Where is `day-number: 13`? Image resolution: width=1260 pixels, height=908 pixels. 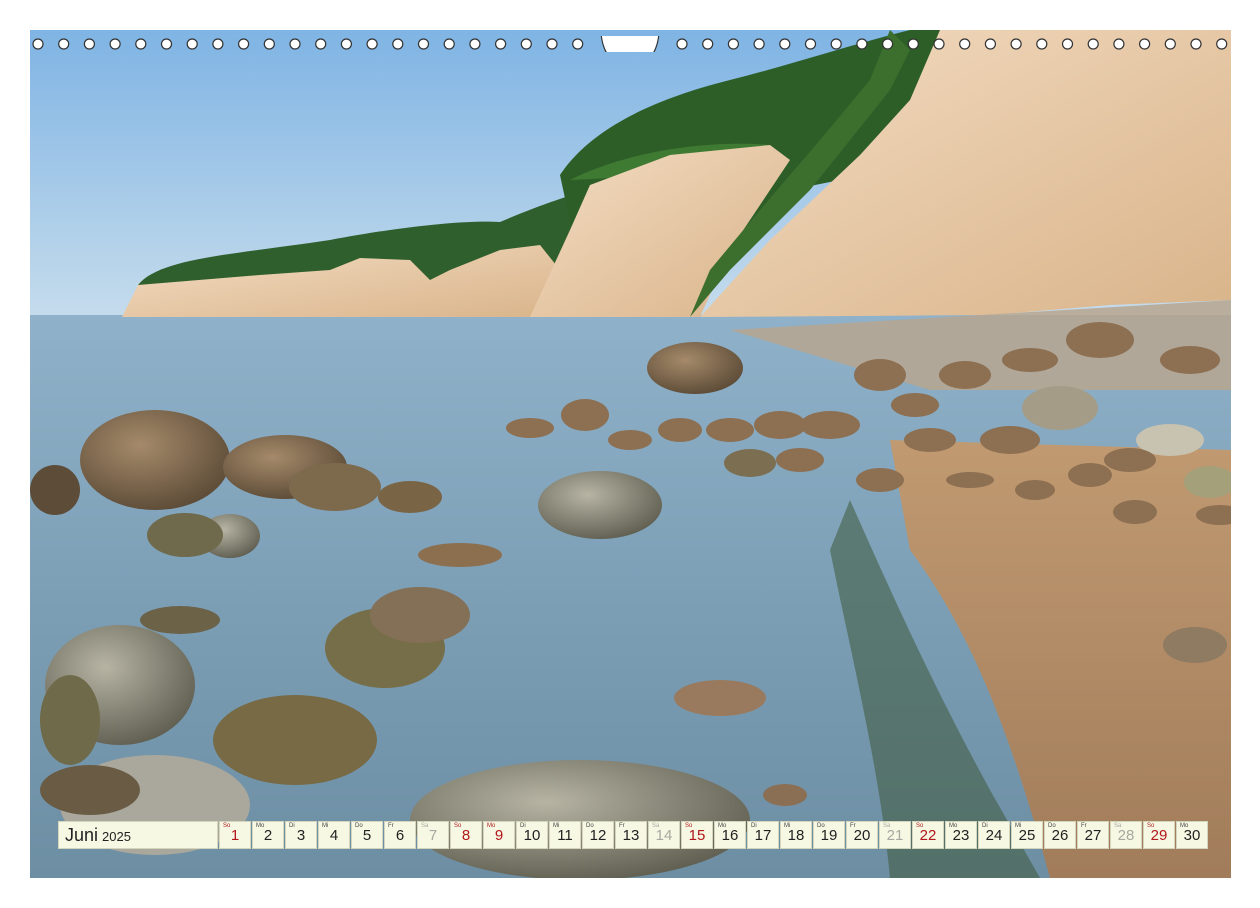 day-number: 13 is located at coordinates (631, 835).